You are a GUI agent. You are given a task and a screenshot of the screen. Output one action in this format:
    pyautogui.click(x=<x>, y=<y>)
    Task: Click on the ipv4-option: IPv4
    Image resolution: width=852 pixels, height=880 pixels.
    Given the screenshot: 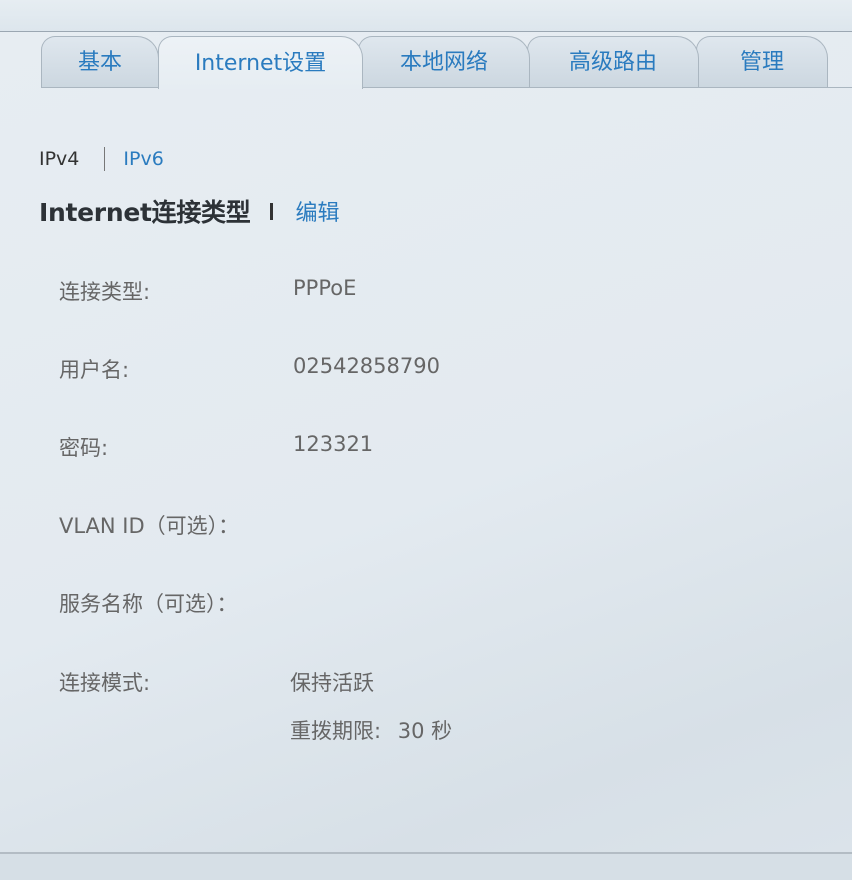 What is the action you would take?
    pyautogui.click(x=59, y=159)
    